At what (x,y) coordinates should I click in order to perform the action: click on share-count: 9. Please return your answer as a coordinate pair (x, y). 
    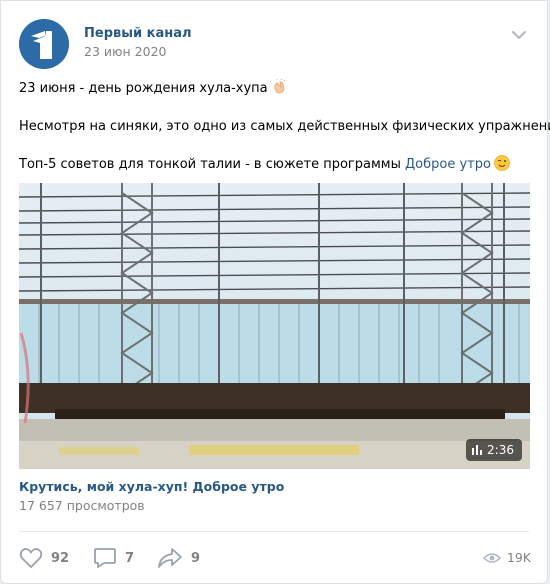
    Looking at the image, I should click on (196, 558).